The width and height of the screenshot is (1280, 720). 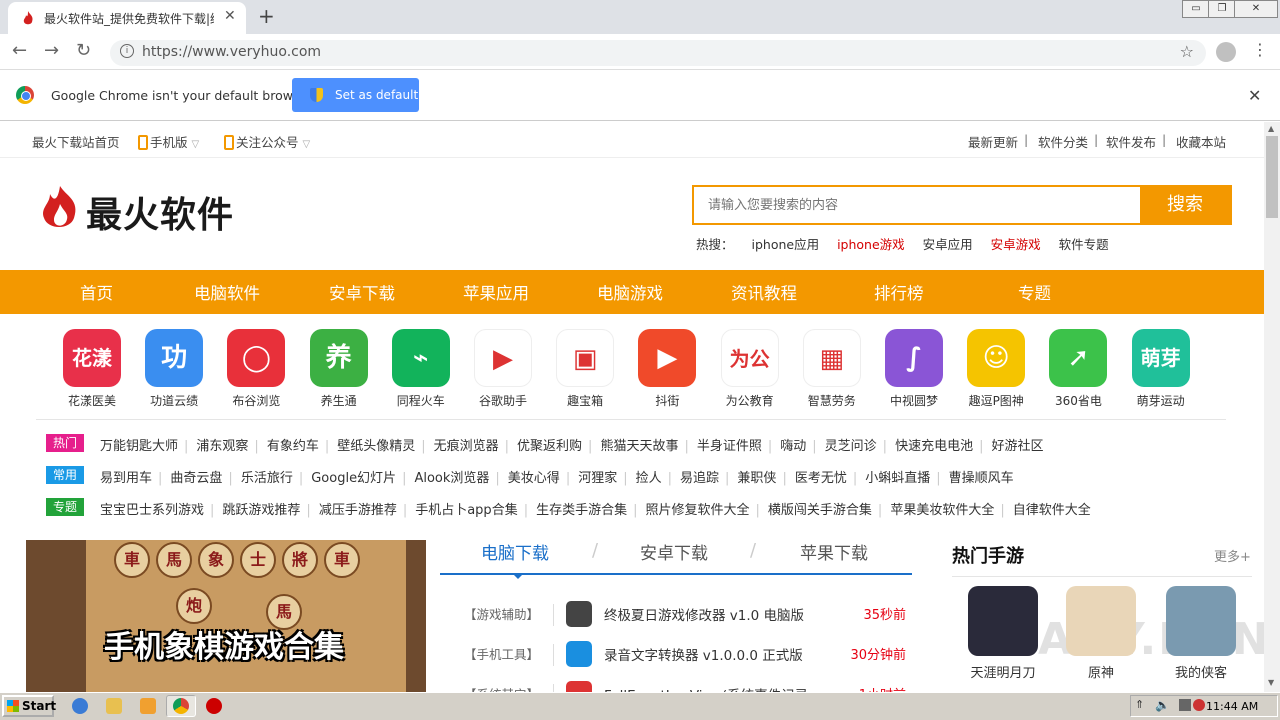 I want to click on software-publish-link: 软件发布, so click(x=1131, y=141).